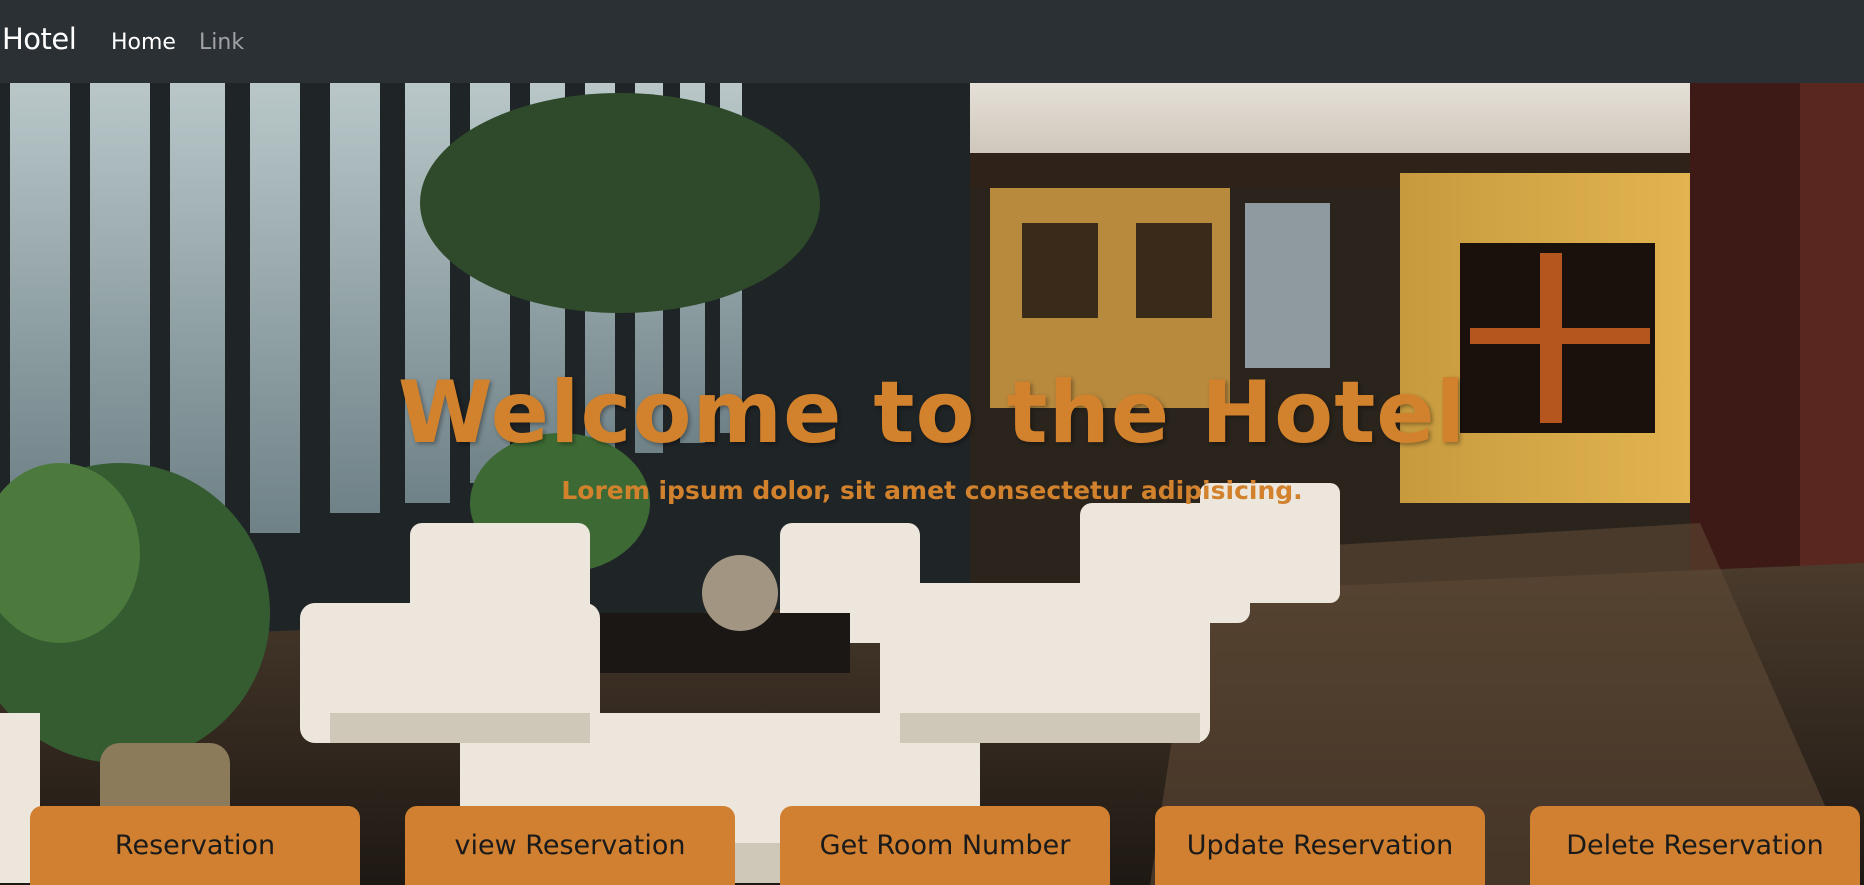 The height and width of the screenshot is (885, 1864). What do you see at coordinates (143, 42) in the screenshot?
I see `nav-link-home: Home` at bounding box center [143, 42].